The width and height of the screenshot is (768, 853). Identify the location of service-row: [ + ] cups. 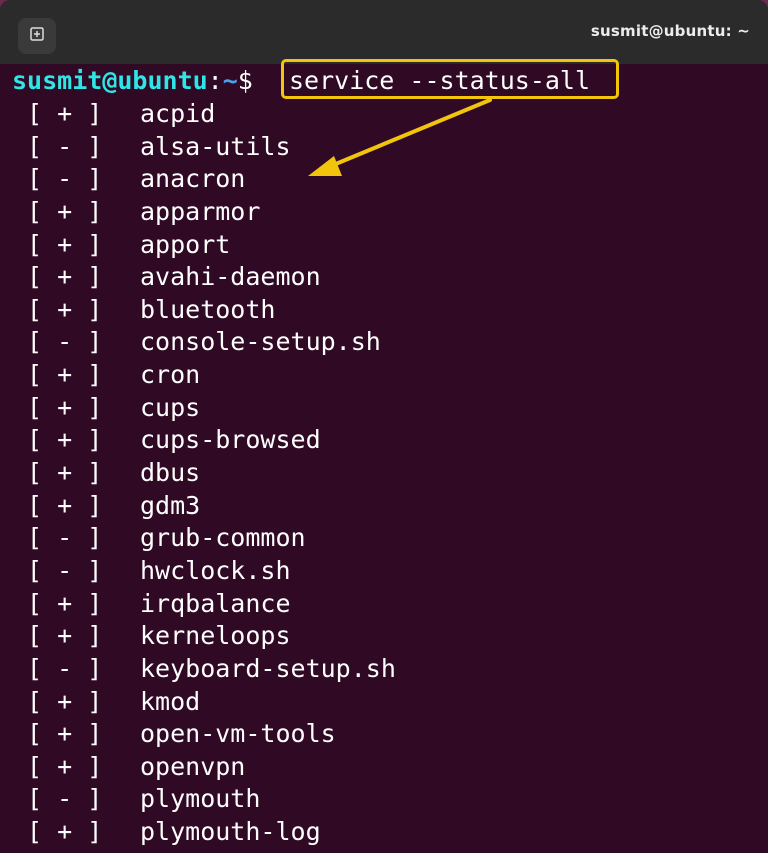
(204, 408).